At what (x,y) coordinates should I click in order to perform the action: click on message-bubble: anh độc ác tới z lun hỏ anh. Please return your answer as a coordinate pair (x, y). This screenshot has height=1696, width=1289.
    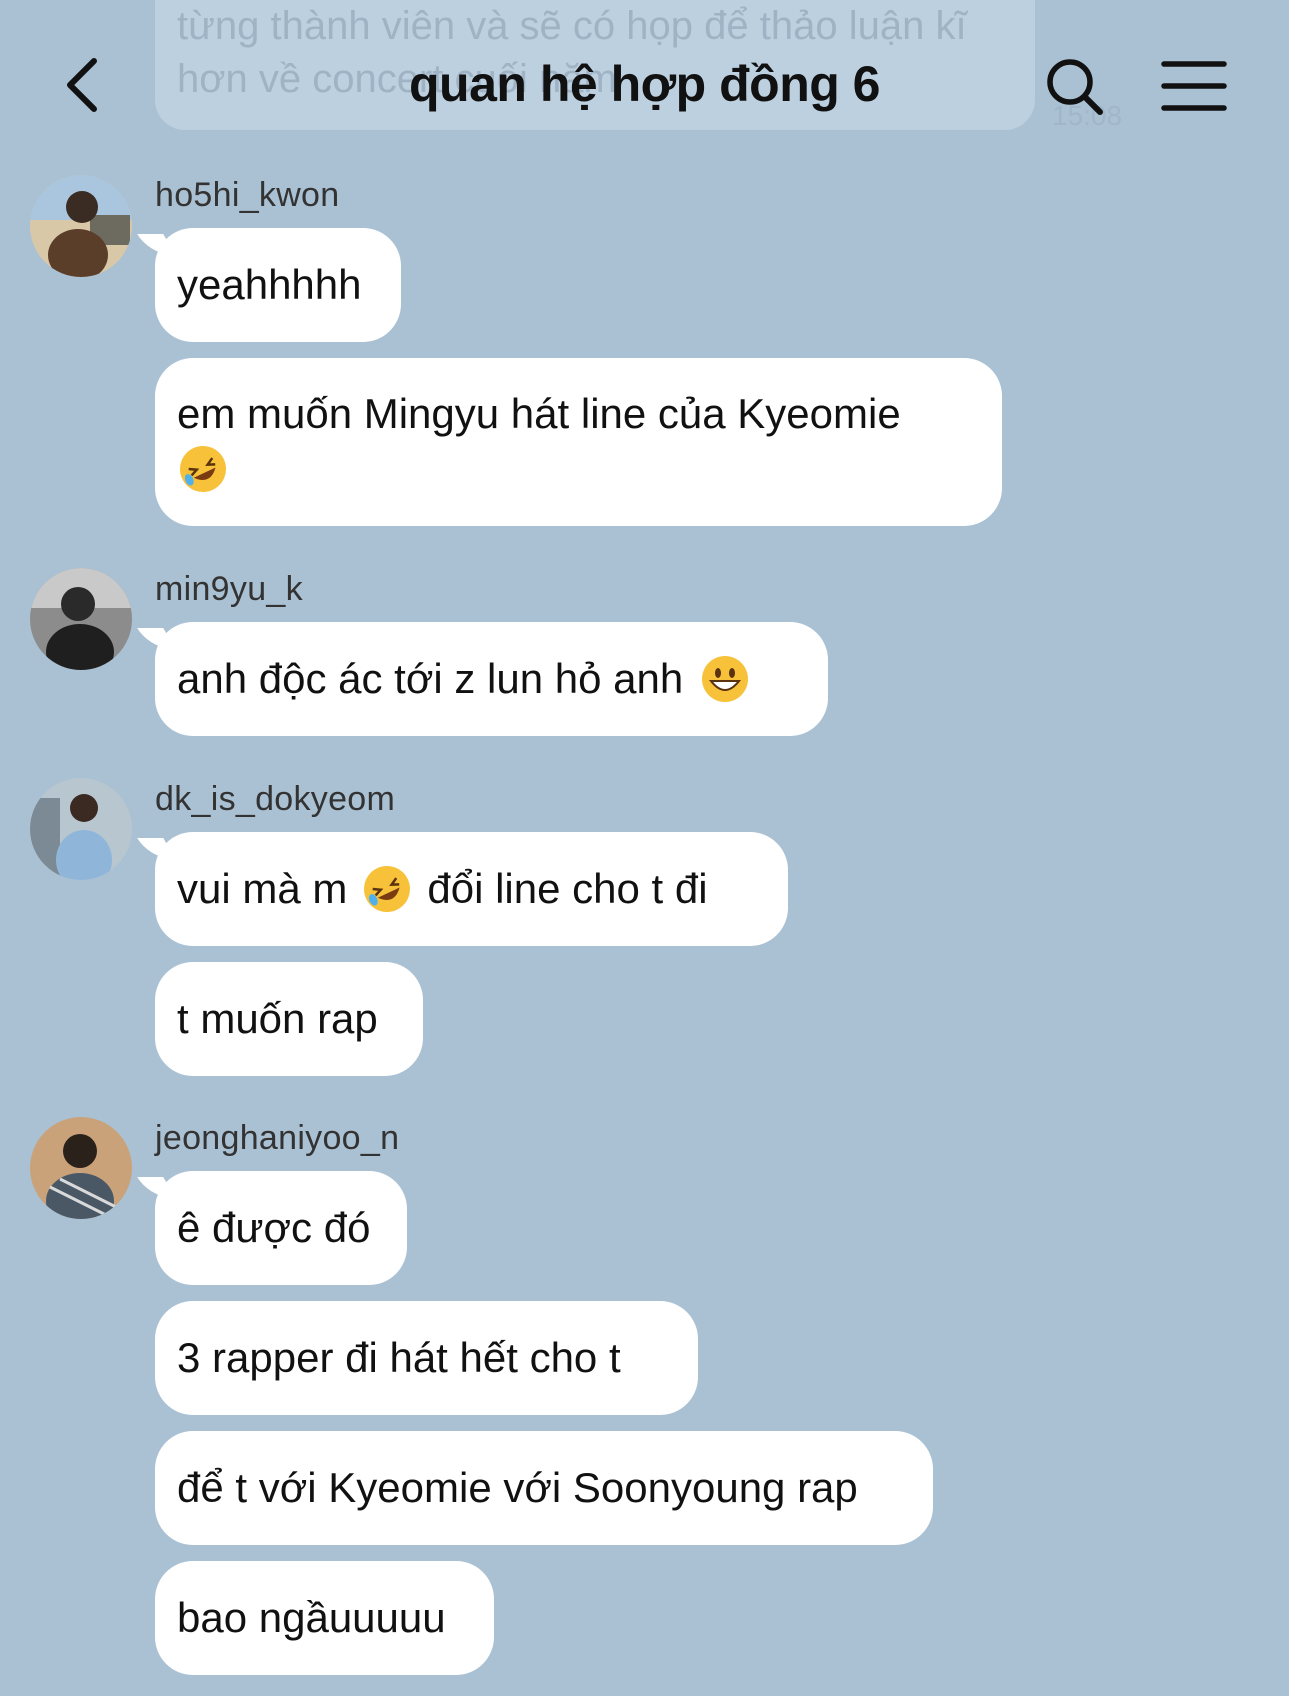
    Looking at the image, I should click on (491, 679).